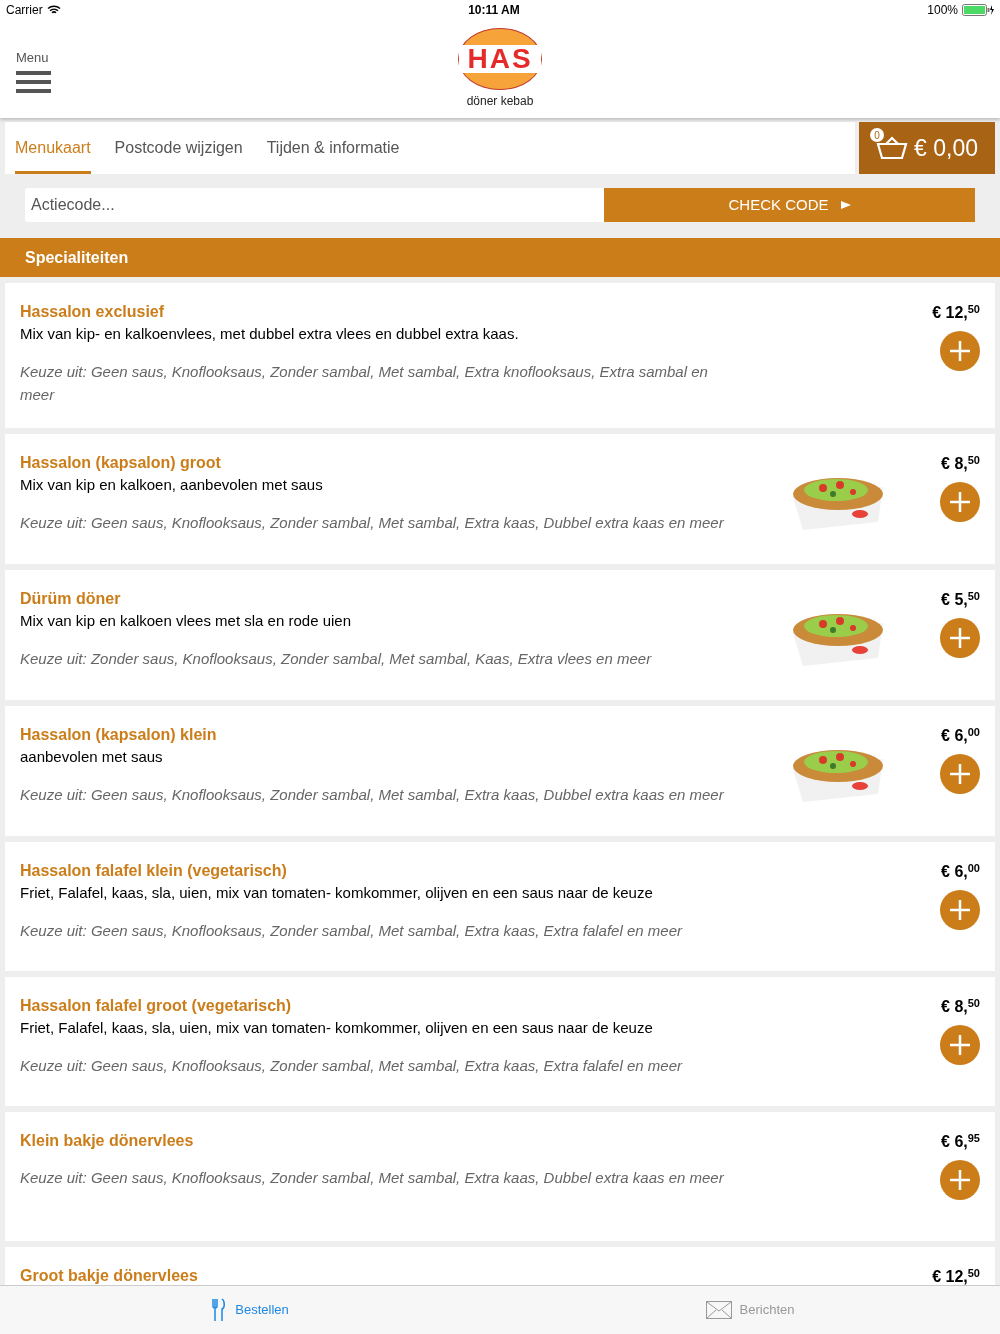 Image resolution: width=1000 pixels, height=1334 pixels. What do you see at coordinates (156, 1006) in the screenshot?
I see `item-name: Hassalon falafel groot (vegetarisch)` at bounding box center [156, 1006].